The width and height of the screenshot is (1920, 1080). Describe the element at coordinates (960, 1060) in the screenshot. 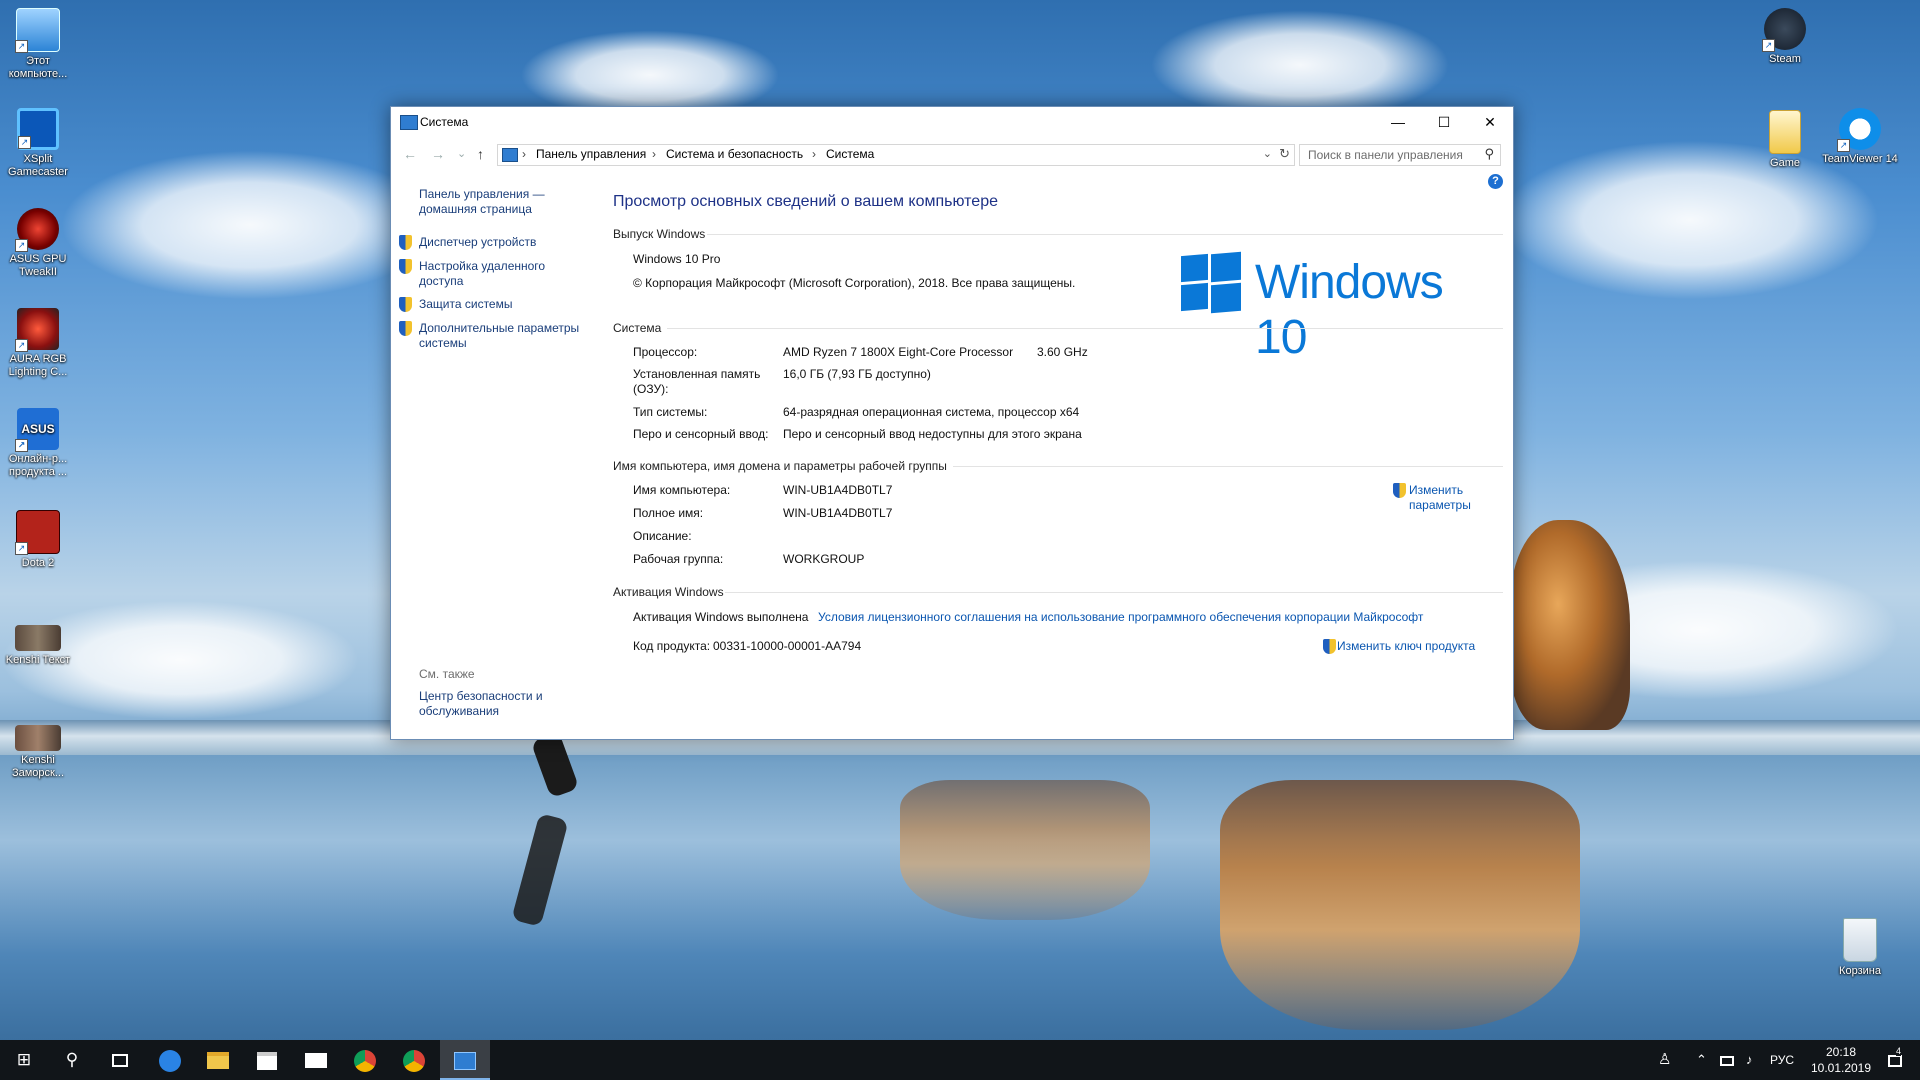

I see `taskbar: ⊞ ⚲ ♙ ⌃ ♪ РУС 20:18 10.01.2019 4` at that location.